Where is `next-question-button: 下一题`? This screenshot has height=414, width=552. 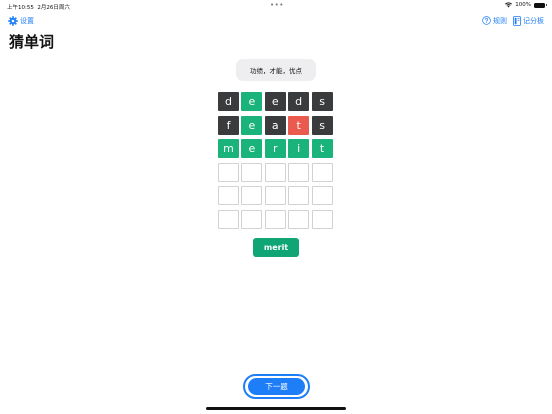 next-question-button: 下一题 is located at coordinates (276, 386).